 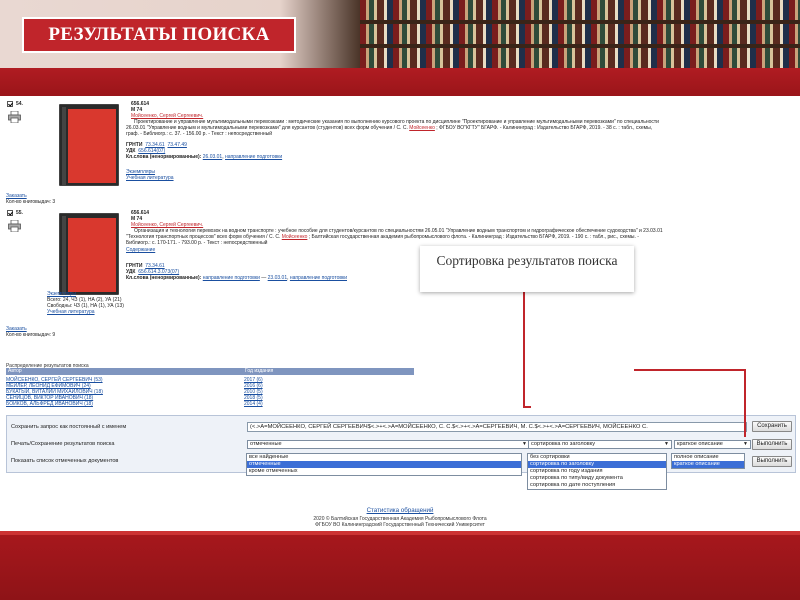 I want to click on record-number: 54., so click(x=19, y=104).